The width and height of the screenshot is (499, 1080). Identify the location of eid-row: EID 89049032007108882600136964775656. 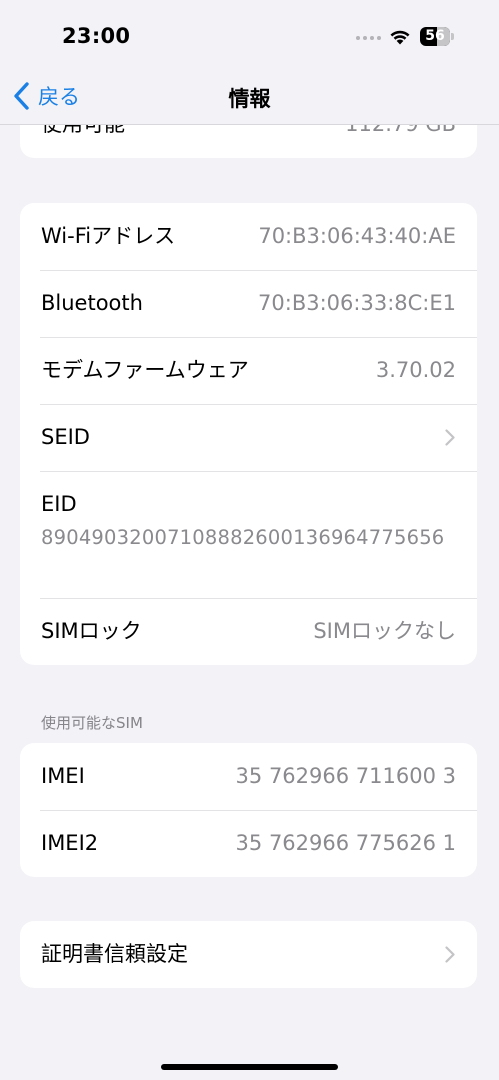
(248, 534).